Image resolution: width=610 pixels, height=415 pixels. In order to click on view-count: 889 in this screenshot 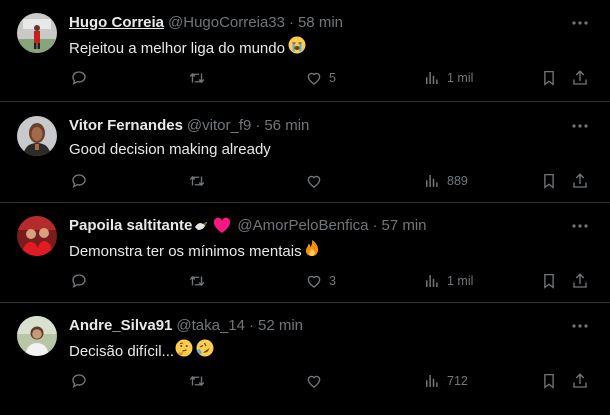, I will do `click(457, 181)`.